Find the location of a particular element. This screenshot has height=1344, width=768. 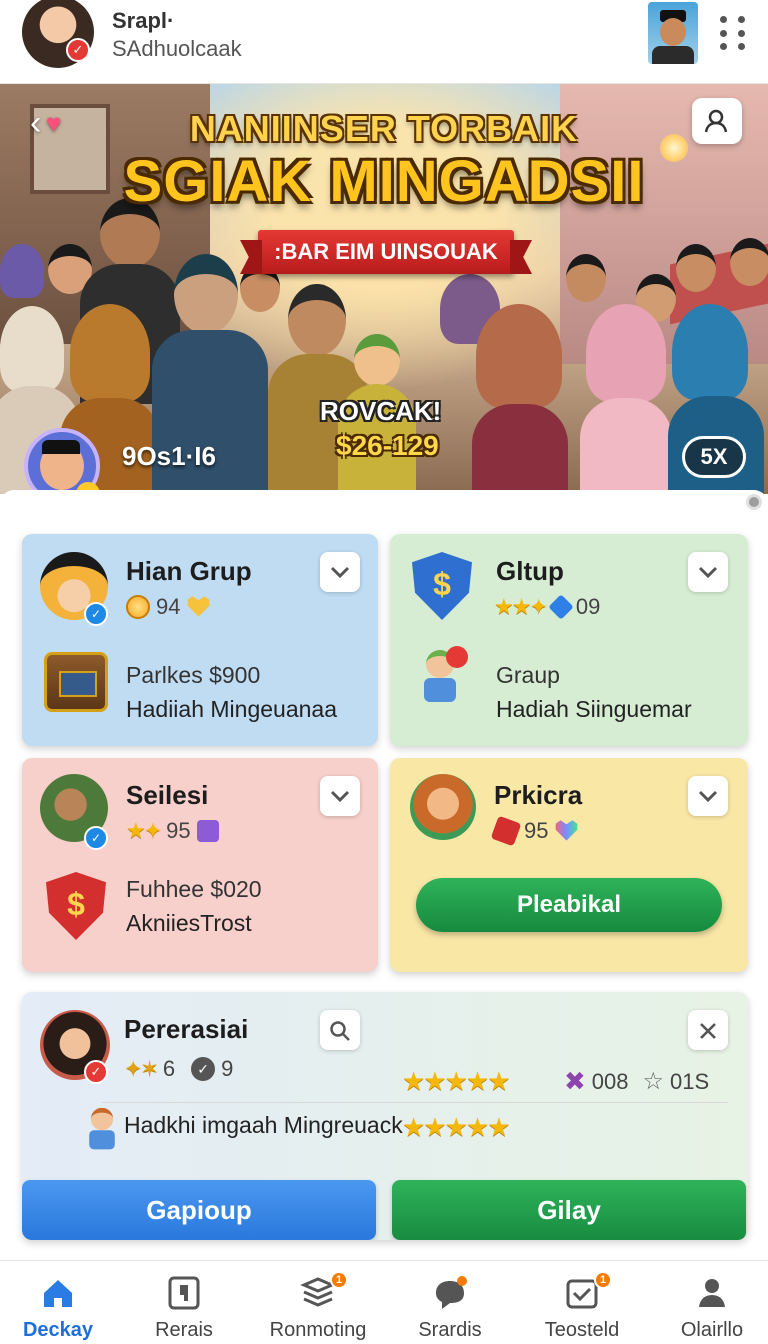

ticket-icon is located at coordinates (184, 1293).